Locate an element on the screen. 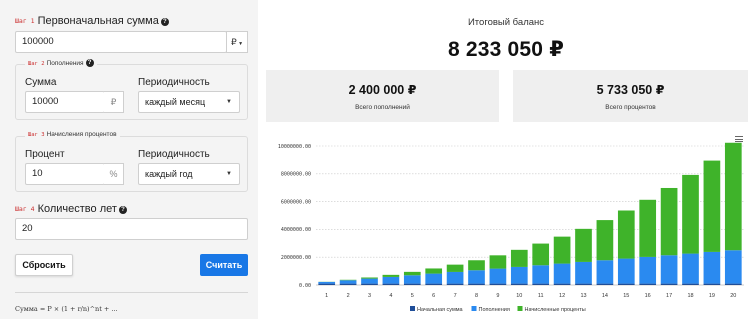 The width and height of the screenshot is (754, 319). interest-total-label: Всего процентов is located at coordinates (630, 107).